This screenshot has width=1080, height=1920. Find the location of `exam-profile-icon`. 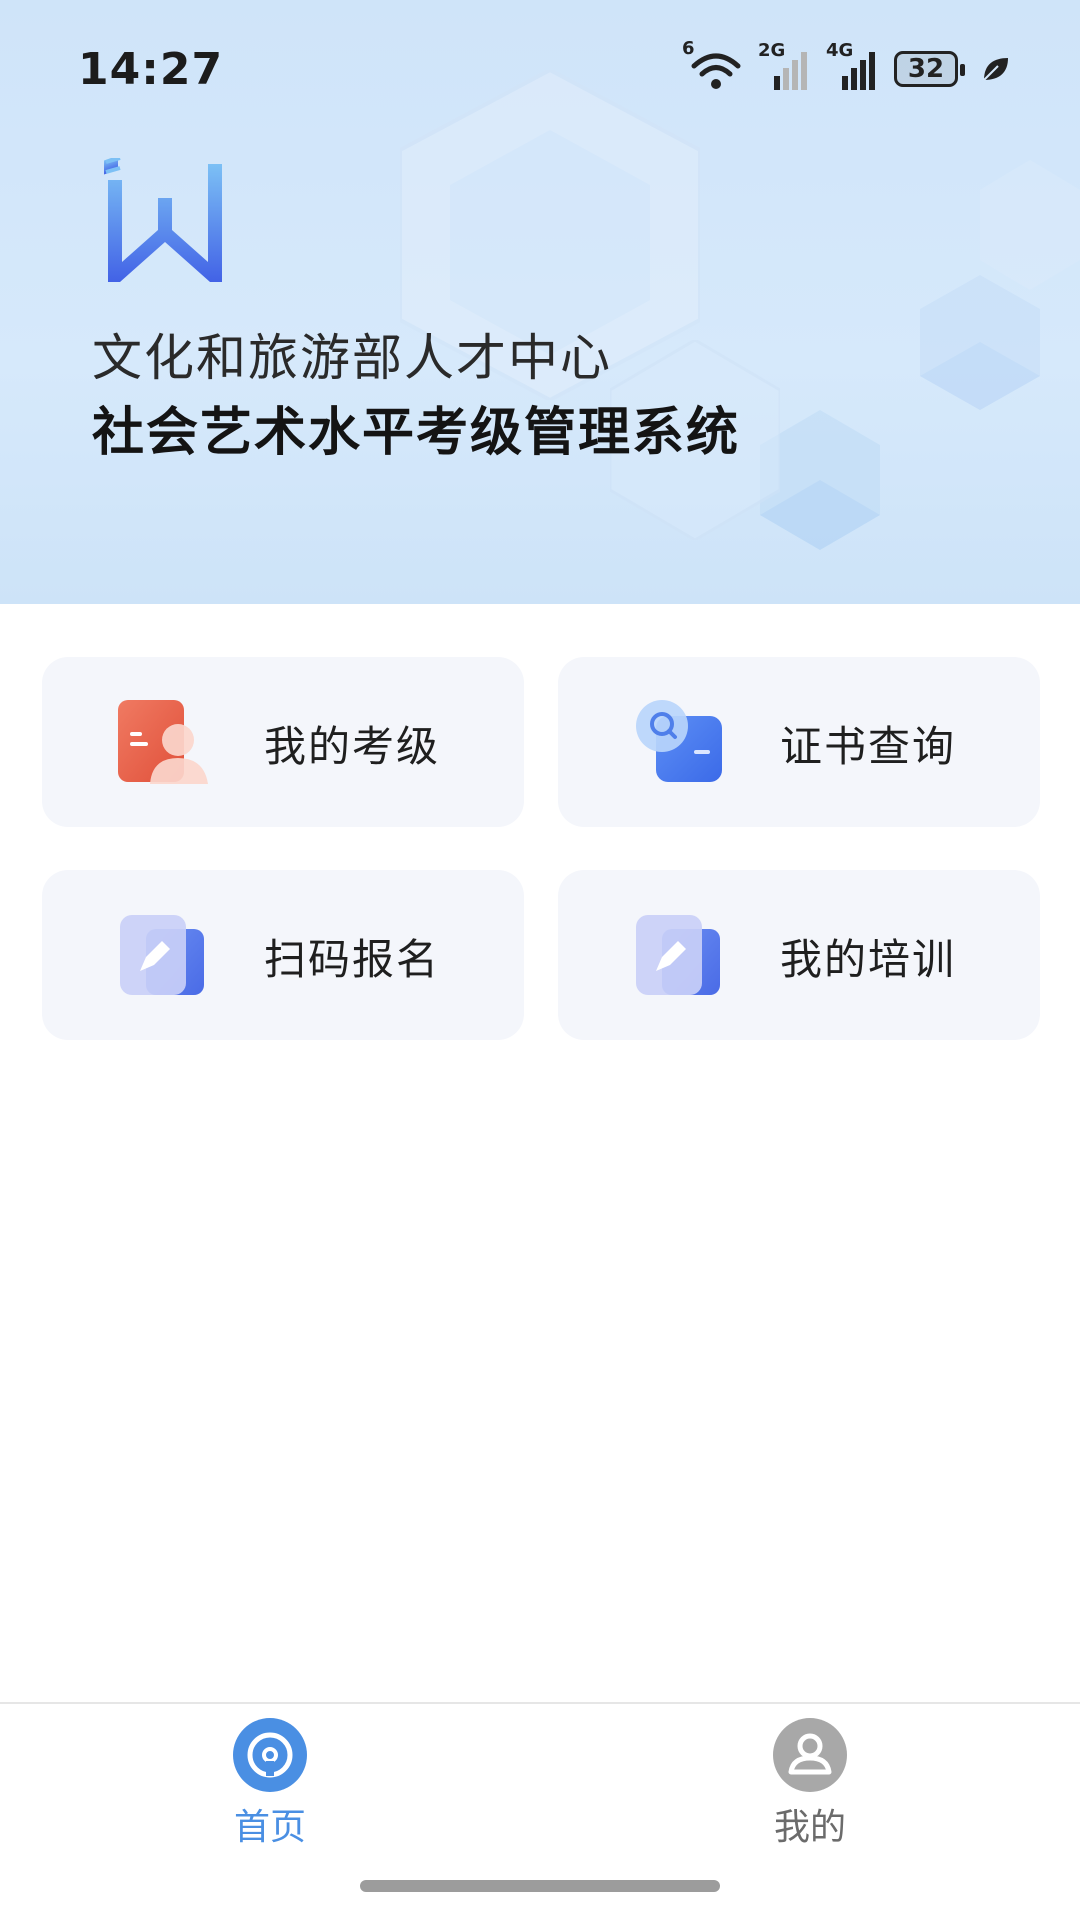

exam-profile-icon is located at coordinates (163, 742).